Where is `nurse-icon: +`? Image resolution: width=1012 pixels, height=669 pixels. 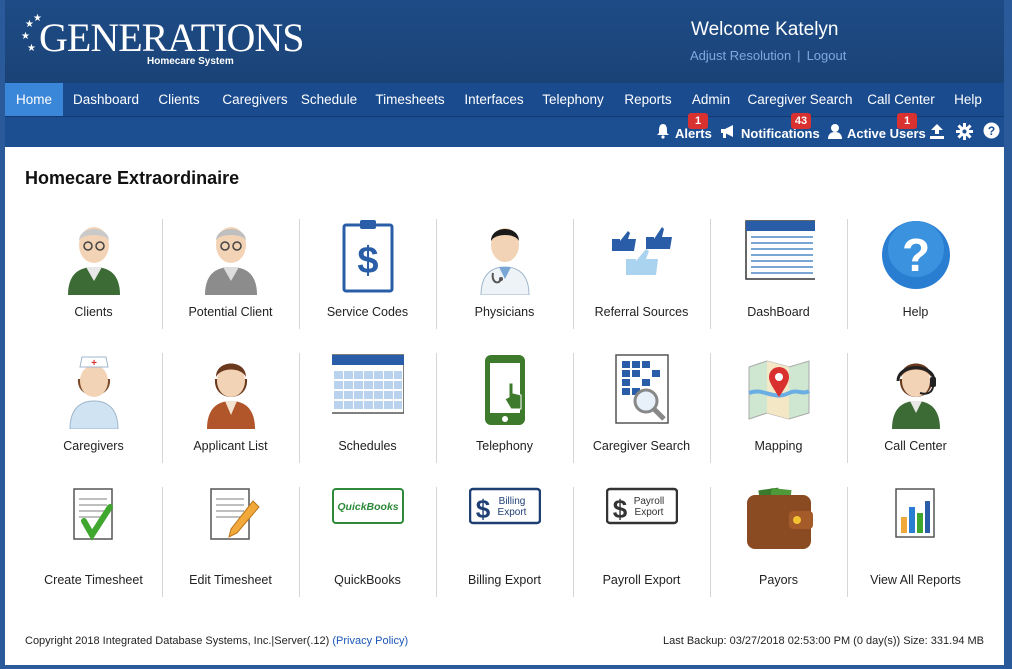
nurse-icon: + is located at coordinates (94, 392).